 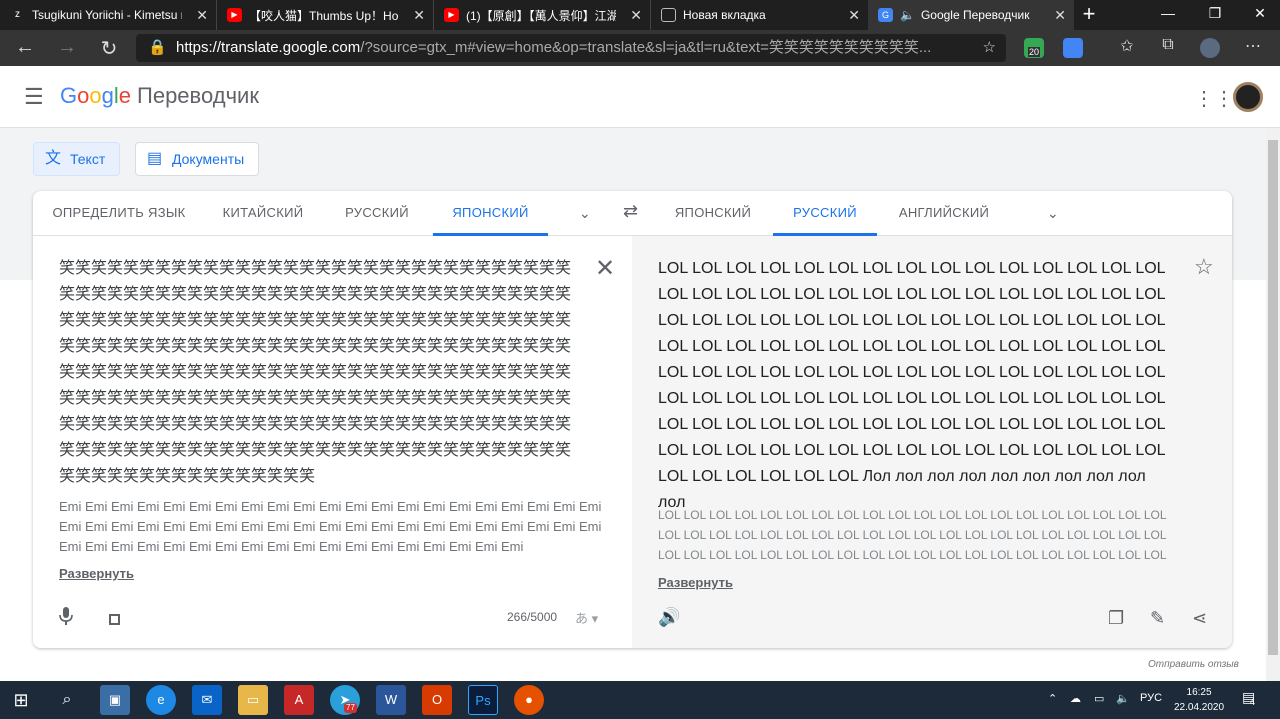 I want to click on browser-tab: Новая вкладка ✕, so click(x=759, y=15).